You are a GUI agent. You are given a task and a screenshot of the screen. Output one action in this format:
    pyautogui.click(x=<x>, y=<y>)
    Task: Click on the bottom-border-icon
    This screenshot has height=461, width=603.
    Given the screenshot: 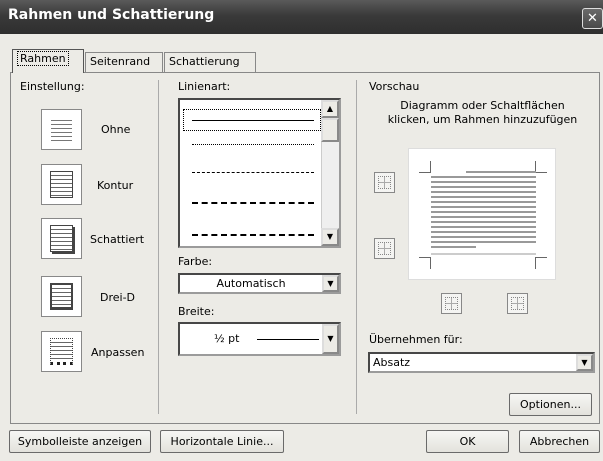 What is the action you would take?
    pyautogui.click(x=384, y=248)
    